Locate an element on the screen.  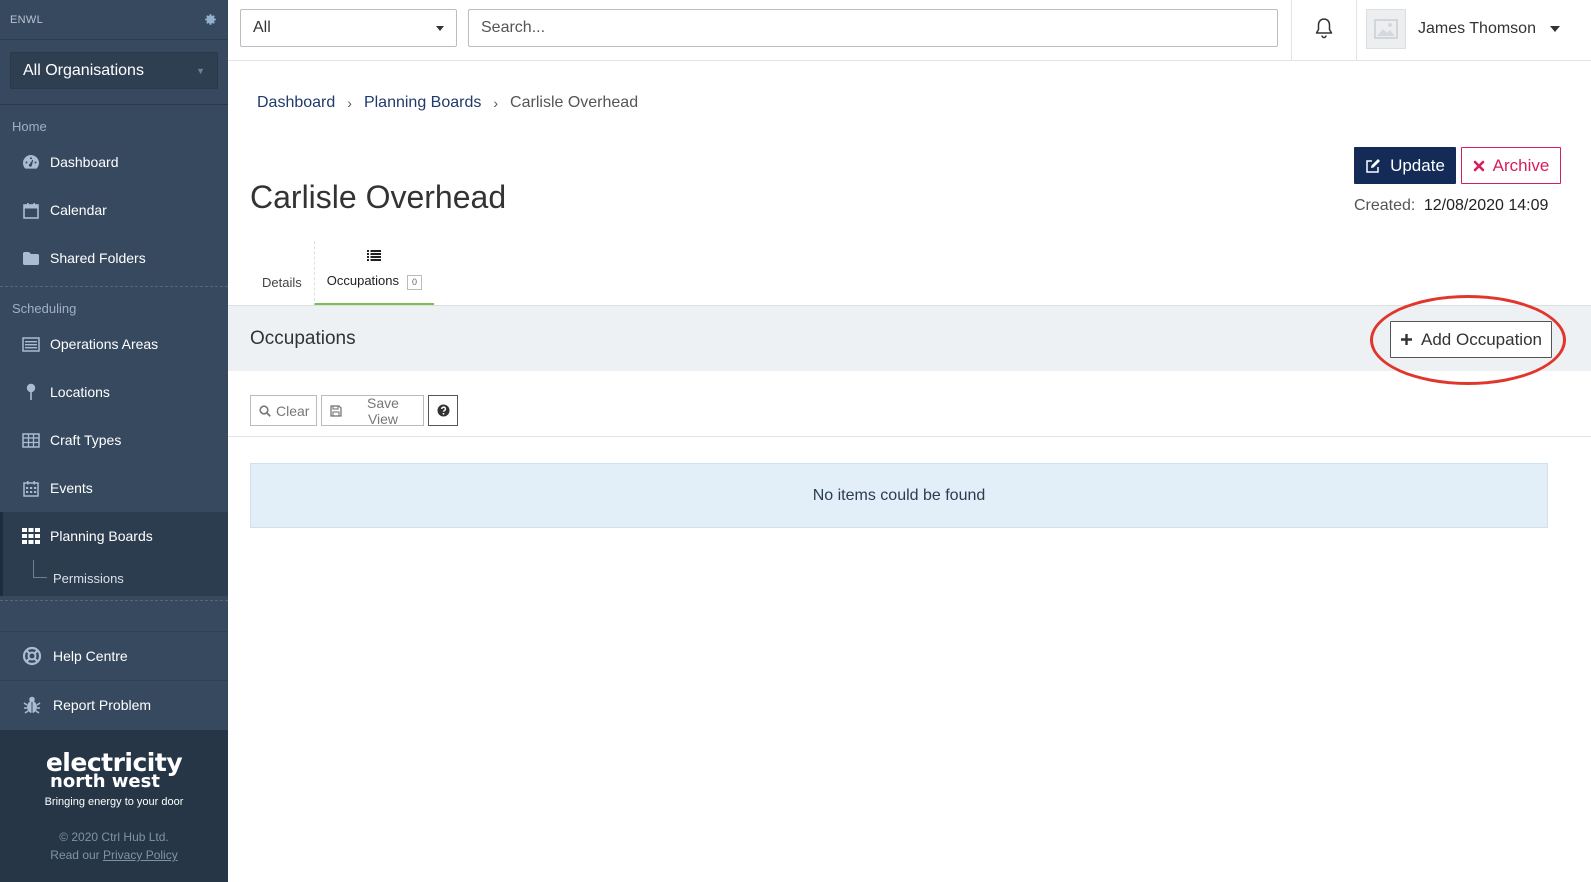
tree-connector is located at coordinates (40, 569).